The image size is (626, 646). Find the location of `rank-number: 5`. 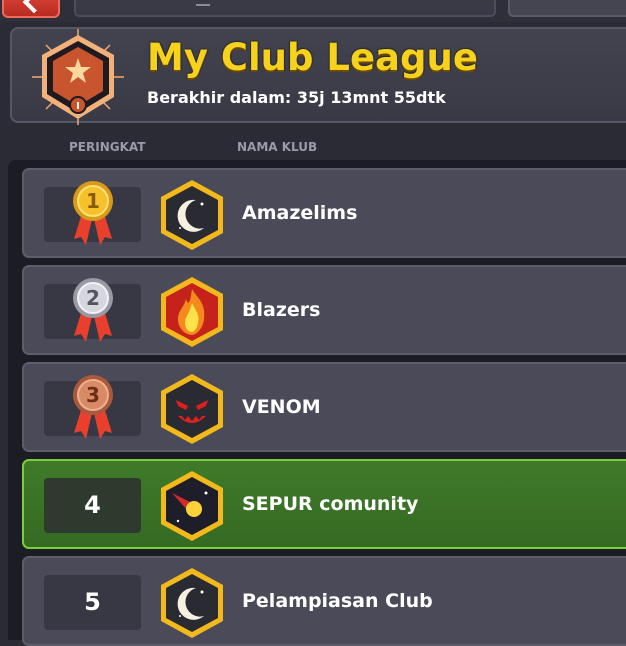

rank-number: 5 is located at coordinates (92, 602).